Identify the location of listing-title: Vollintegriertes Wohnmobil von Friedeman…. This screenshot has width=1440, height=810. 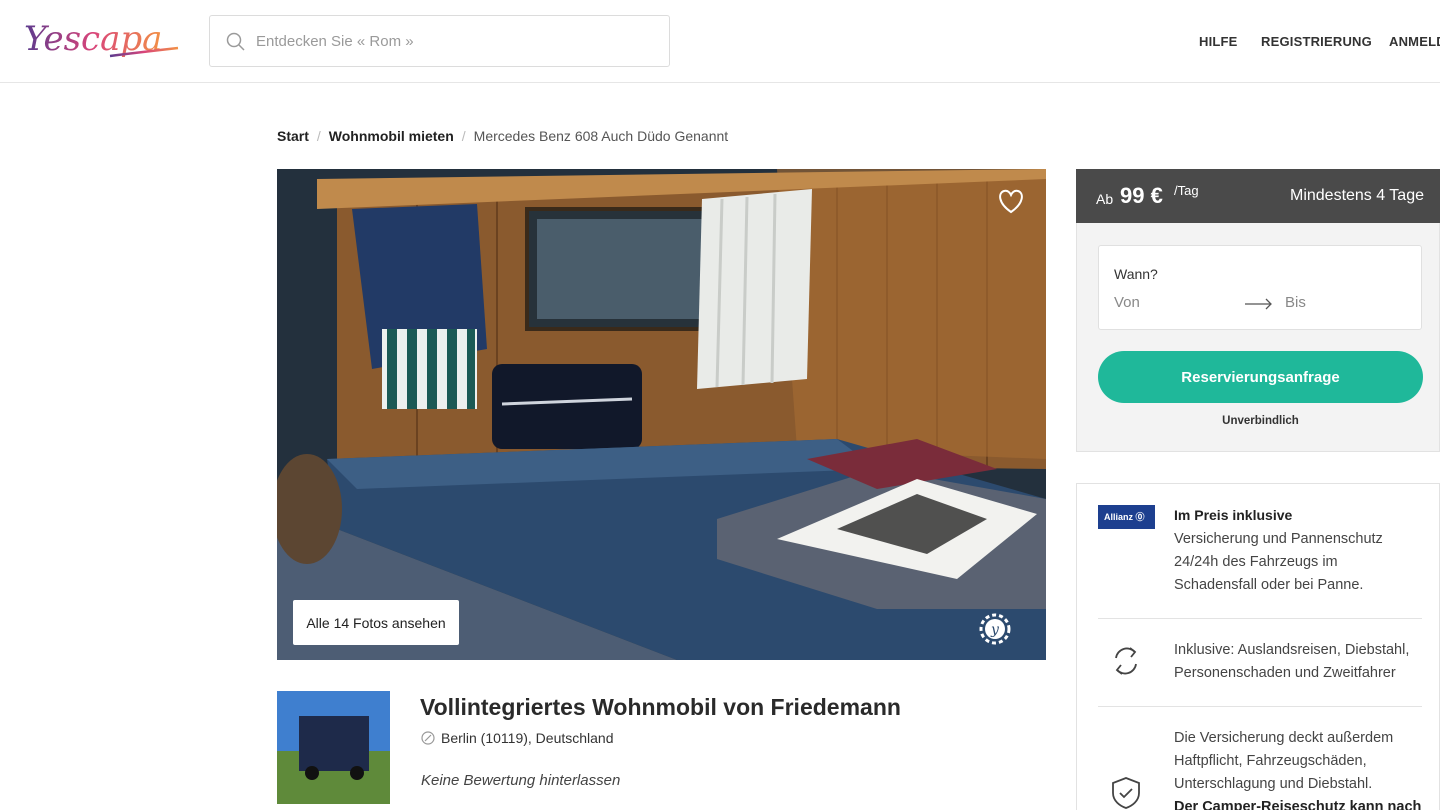
(660, 707).